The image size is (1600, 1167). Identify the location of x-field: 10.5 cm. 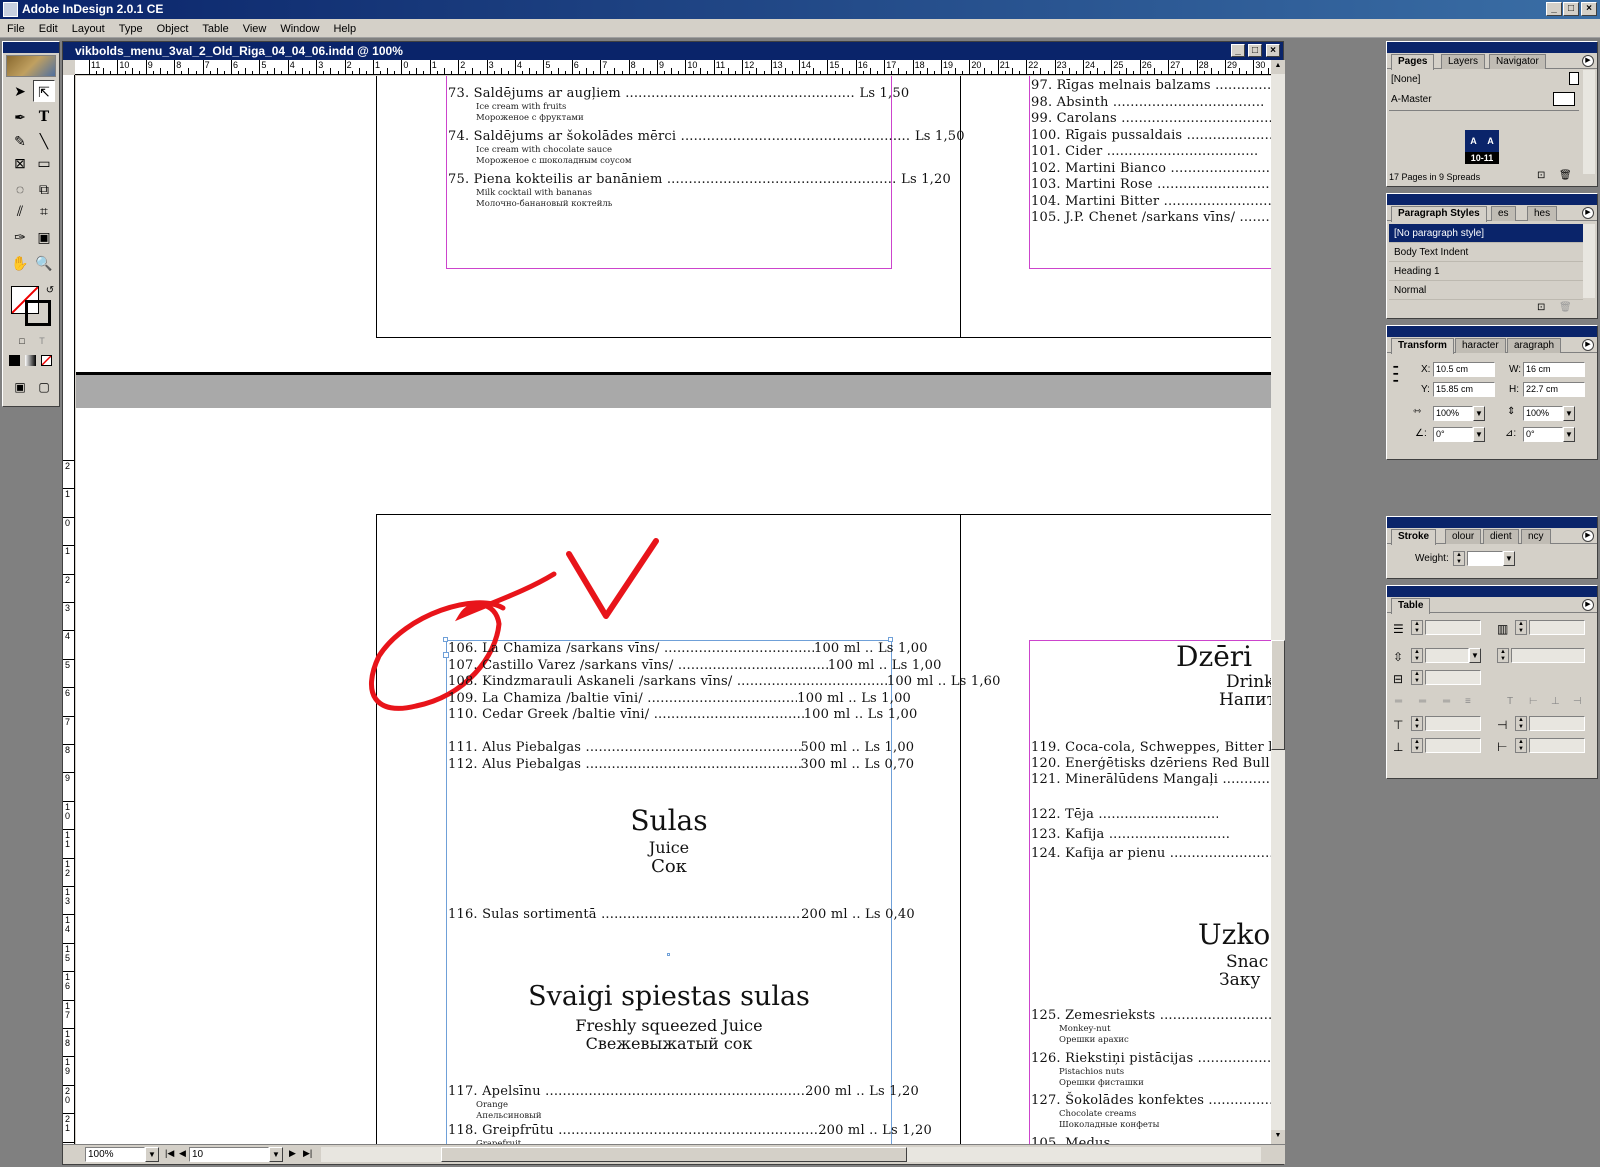
(1464, 369).